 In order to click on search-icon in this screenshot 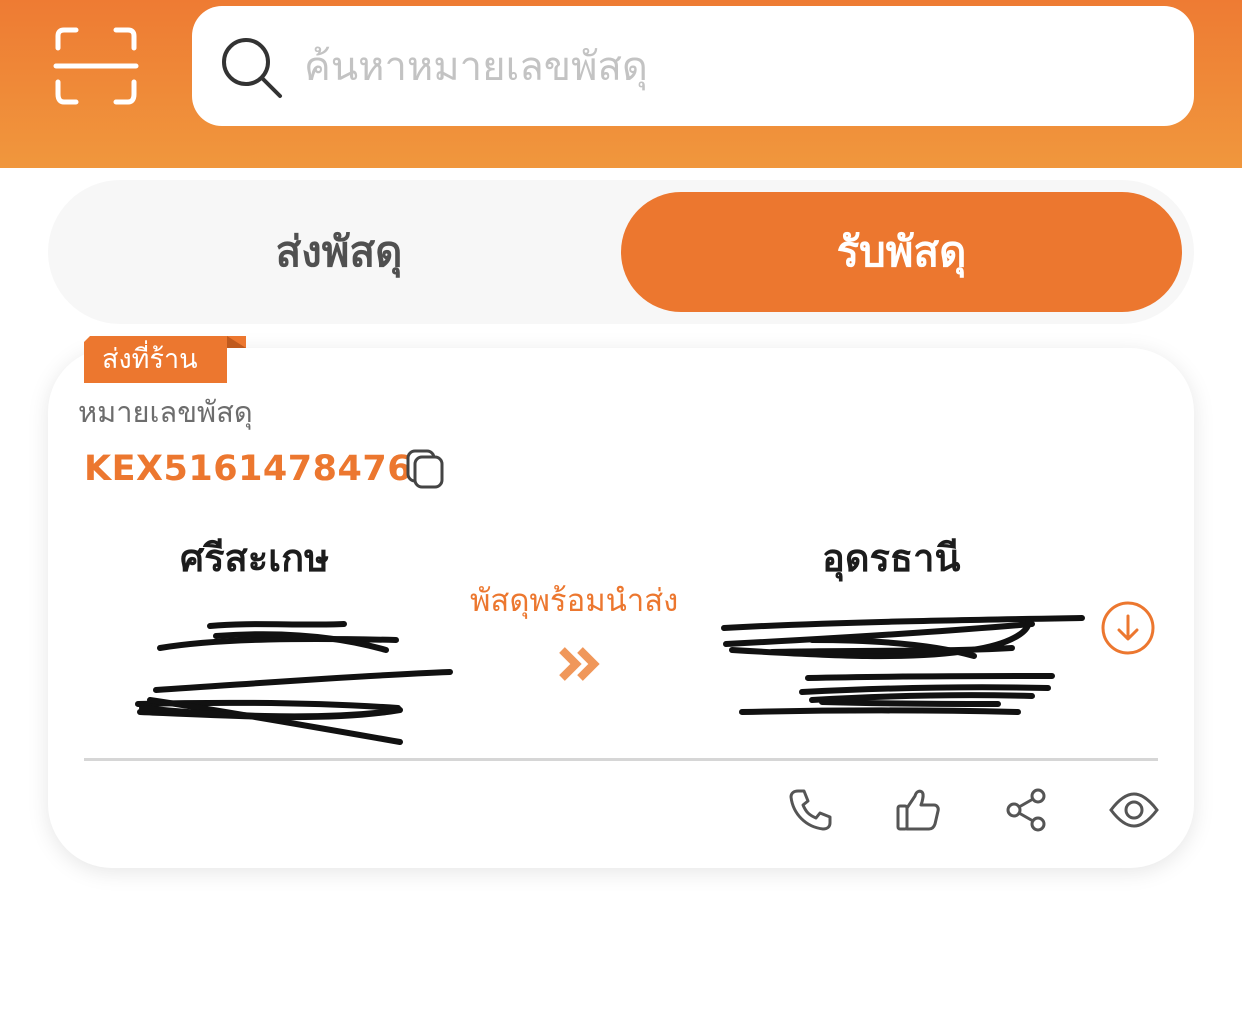, I will do `click(252, 68)`.